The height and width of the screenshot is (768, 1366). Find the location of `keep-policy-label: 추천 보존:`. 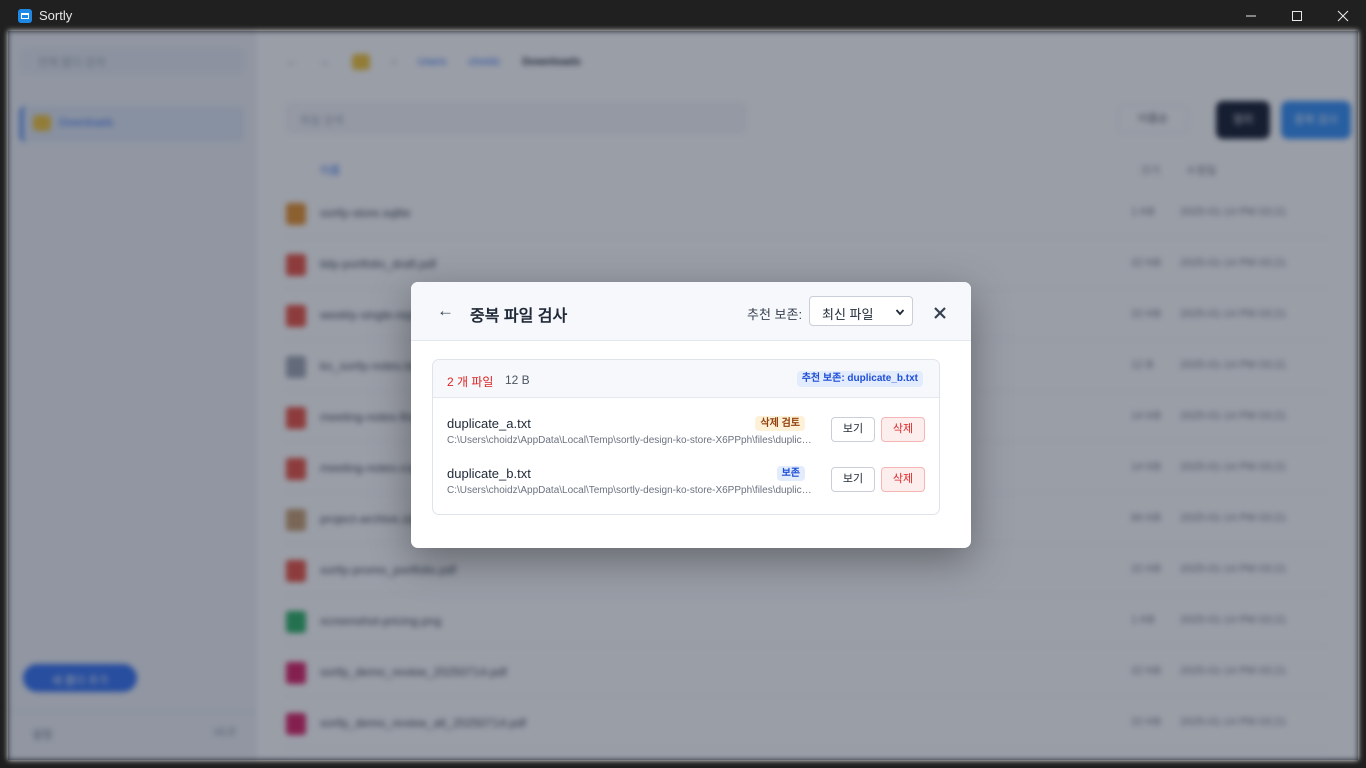

keep-policy-label: 추천 보존: is located at coordinates (775, 314).